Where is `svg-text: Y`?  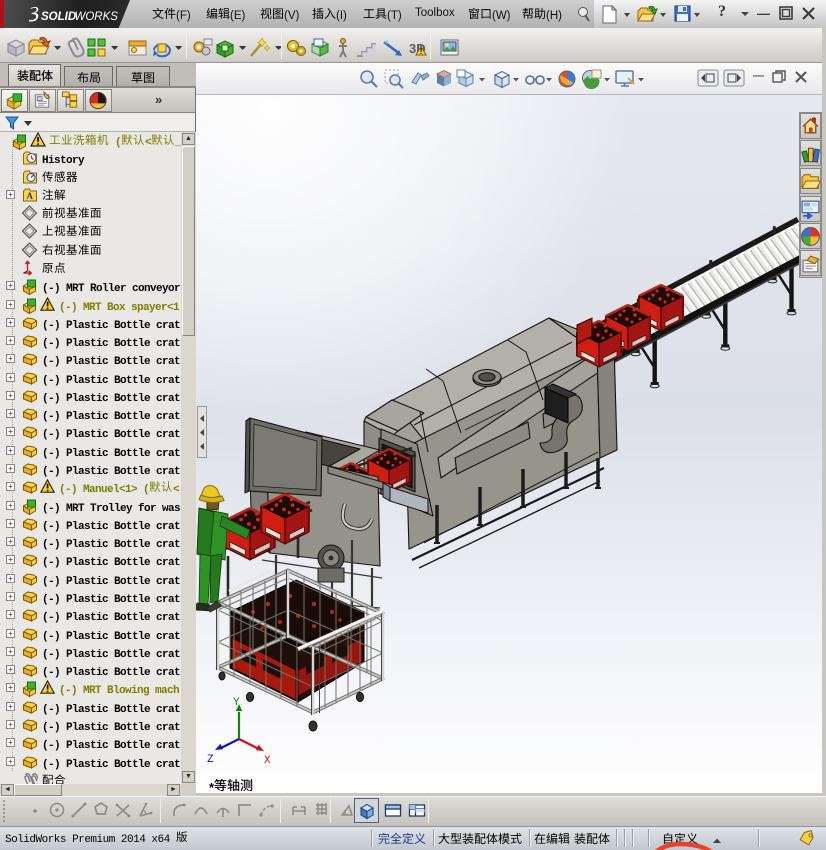 svg-text: Y is located at coordinates (236, 703).